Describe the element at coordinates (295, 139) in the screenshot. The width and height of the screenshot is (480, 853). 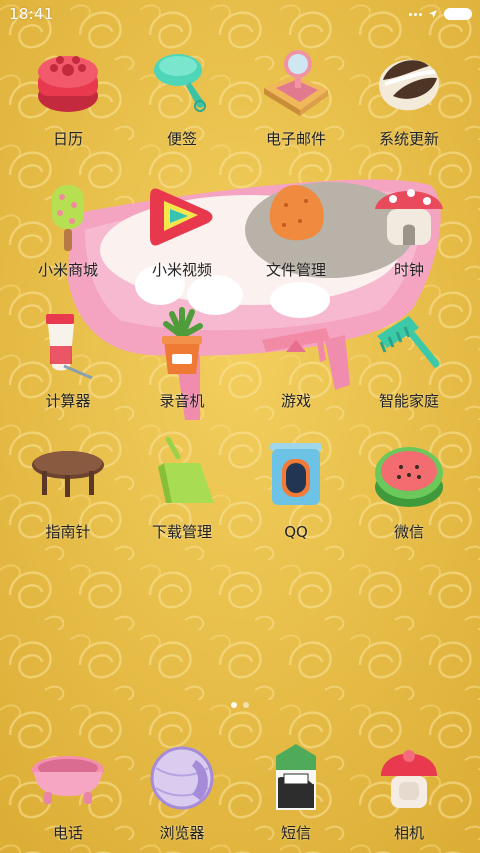
I see `app-label: 电子邮件` at that location.